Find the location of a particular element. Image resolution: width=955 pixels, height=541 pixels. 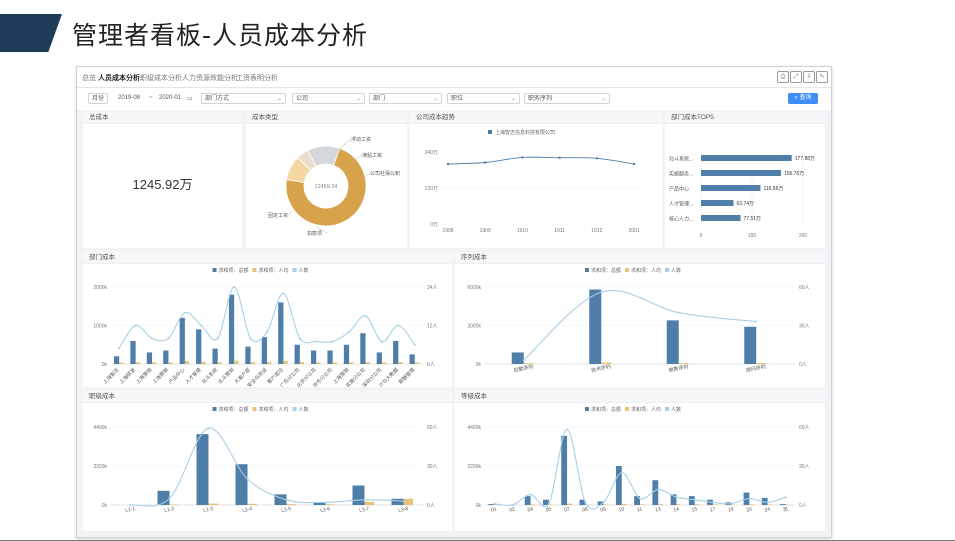

panel-title: 成本类型 is located at coordinates (326, 118).